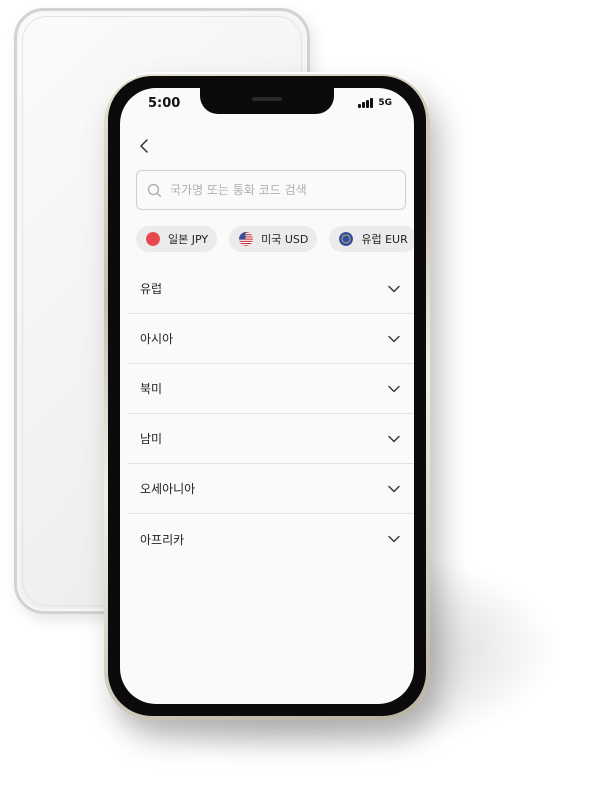 This screenshot has width=595, height=796. What do you see at coordinates (151, 439) in the screenshot?
I see `region-label: 남미` at bounding box center [151, 439].